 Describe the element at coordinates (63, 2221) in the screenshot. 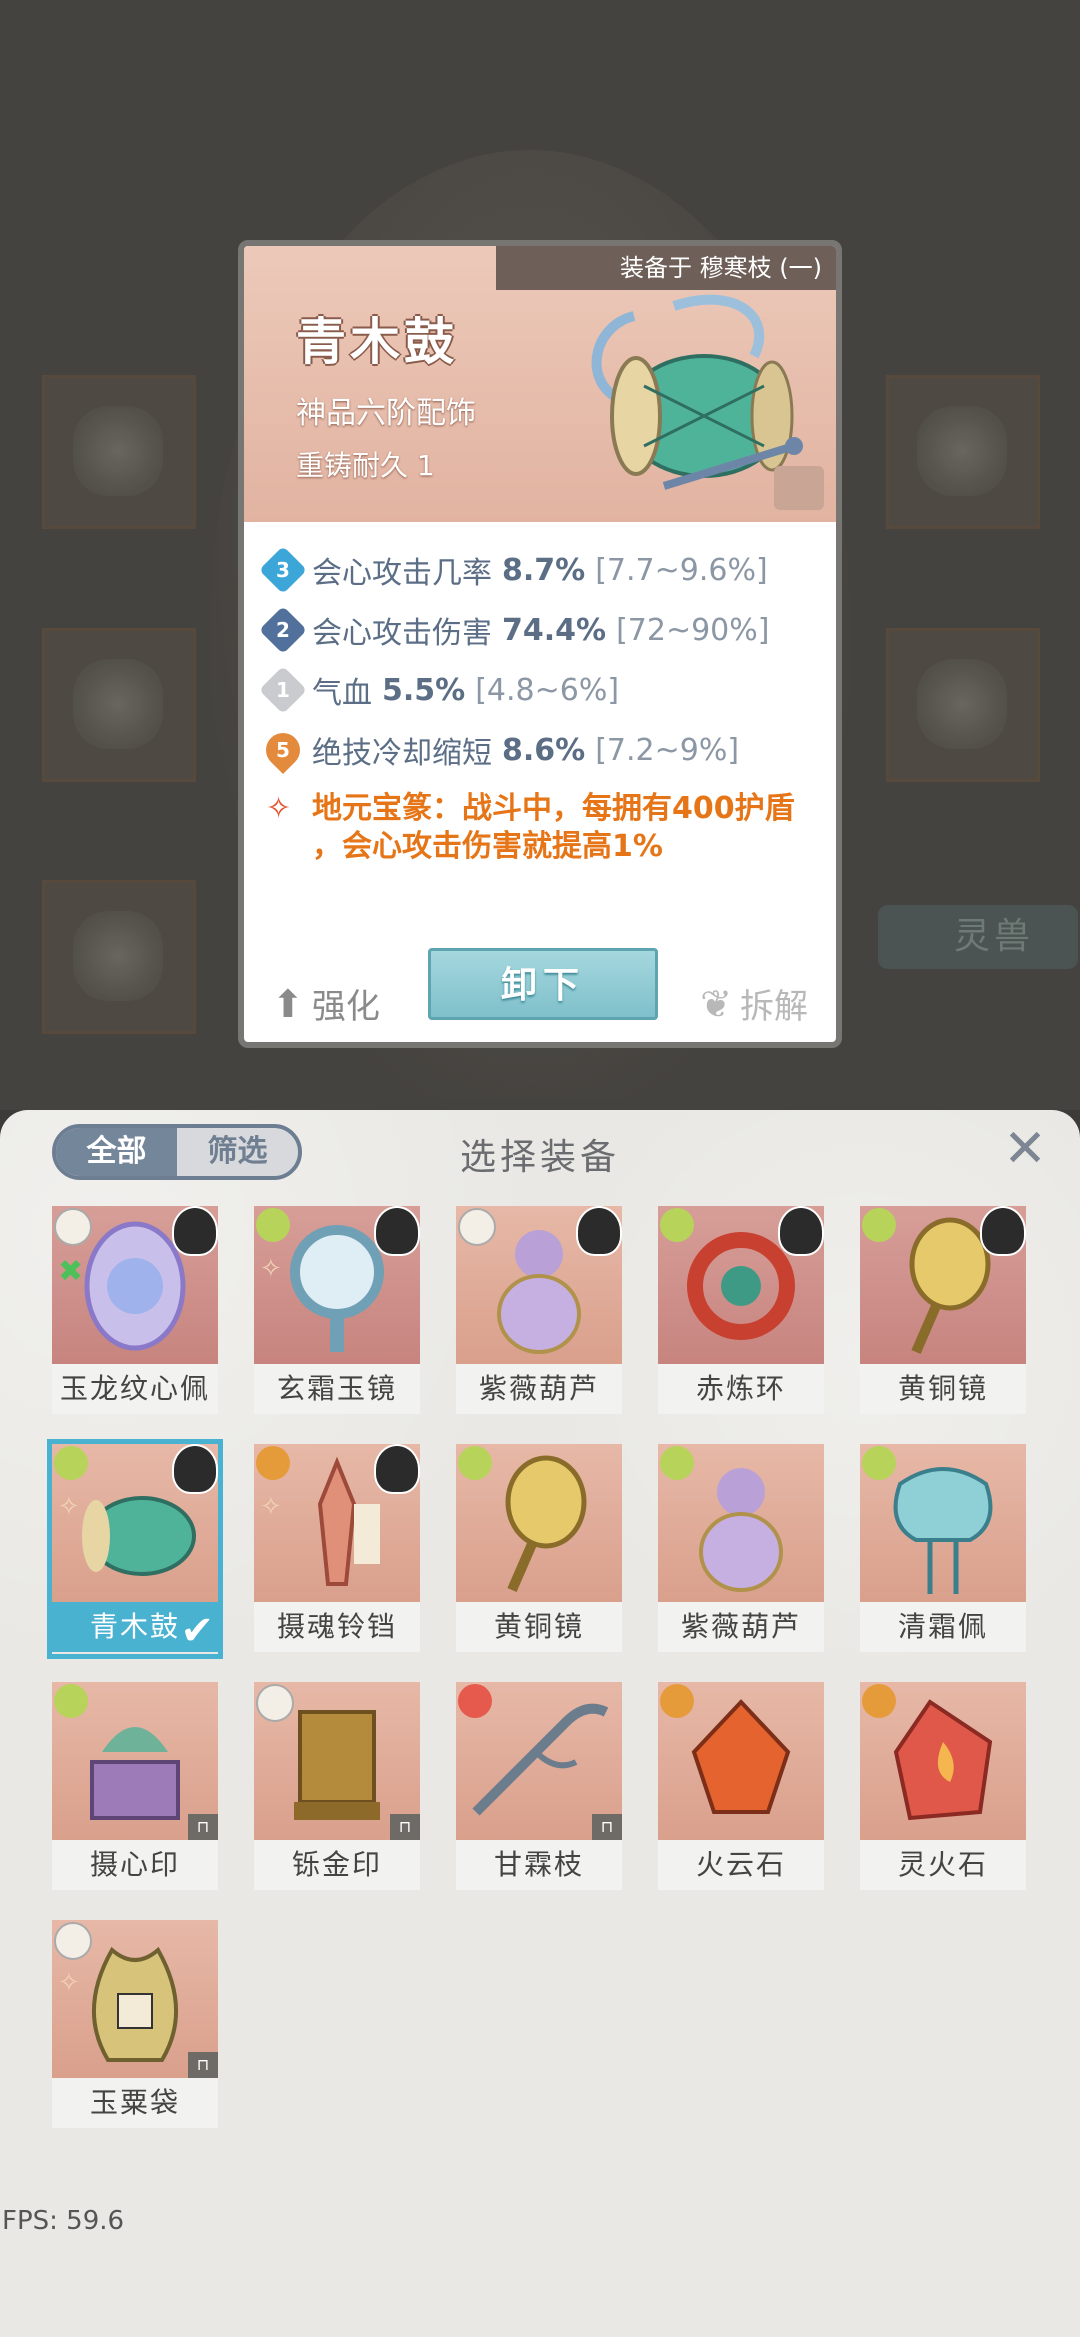

I see `fps-counter: FPS: 59.6` at that location.